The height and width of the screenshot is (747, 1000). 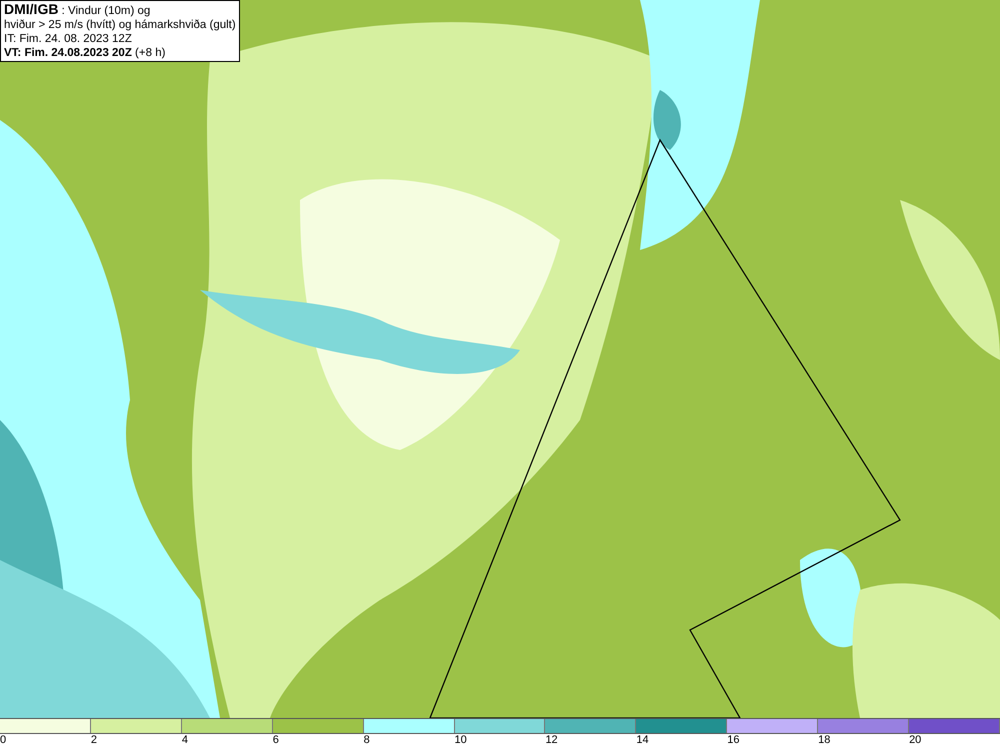 What do you see at coordinates (642, 740) in the screenshot?
I see `legend-label: 14` at bounding box center [642, 740].